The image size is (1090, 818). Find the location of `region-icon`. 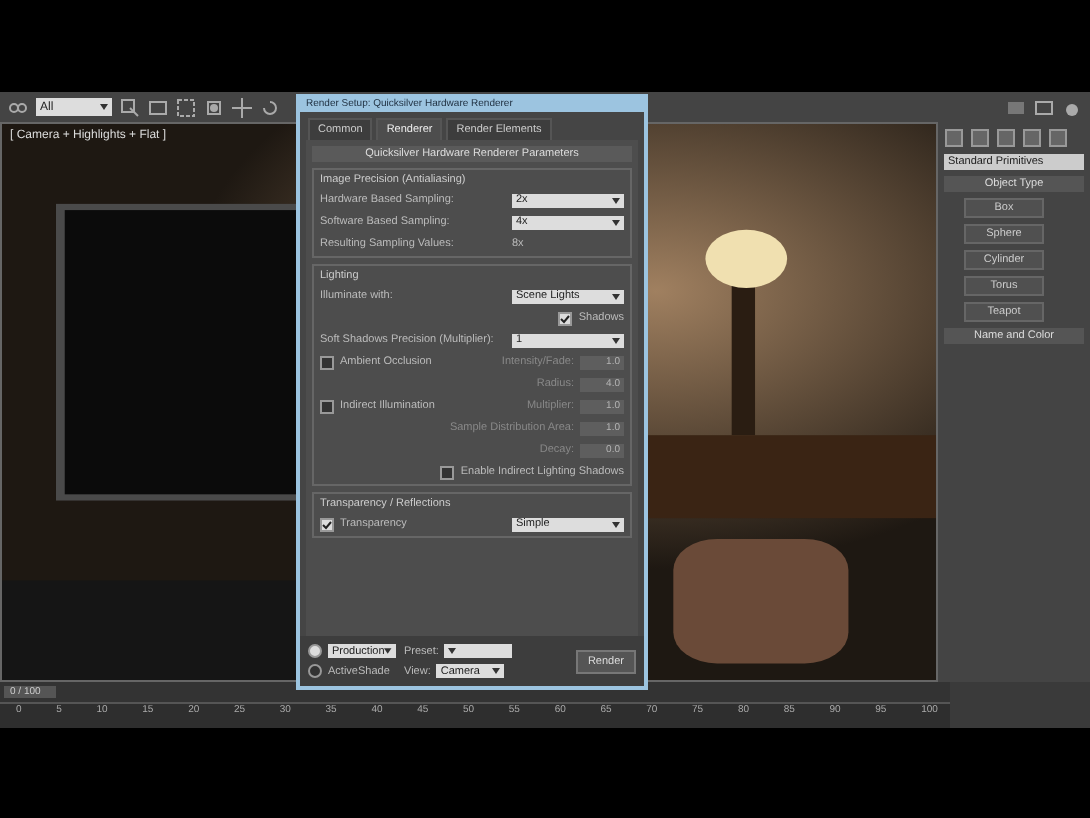

region-icon is located at coordinates (186, 107).